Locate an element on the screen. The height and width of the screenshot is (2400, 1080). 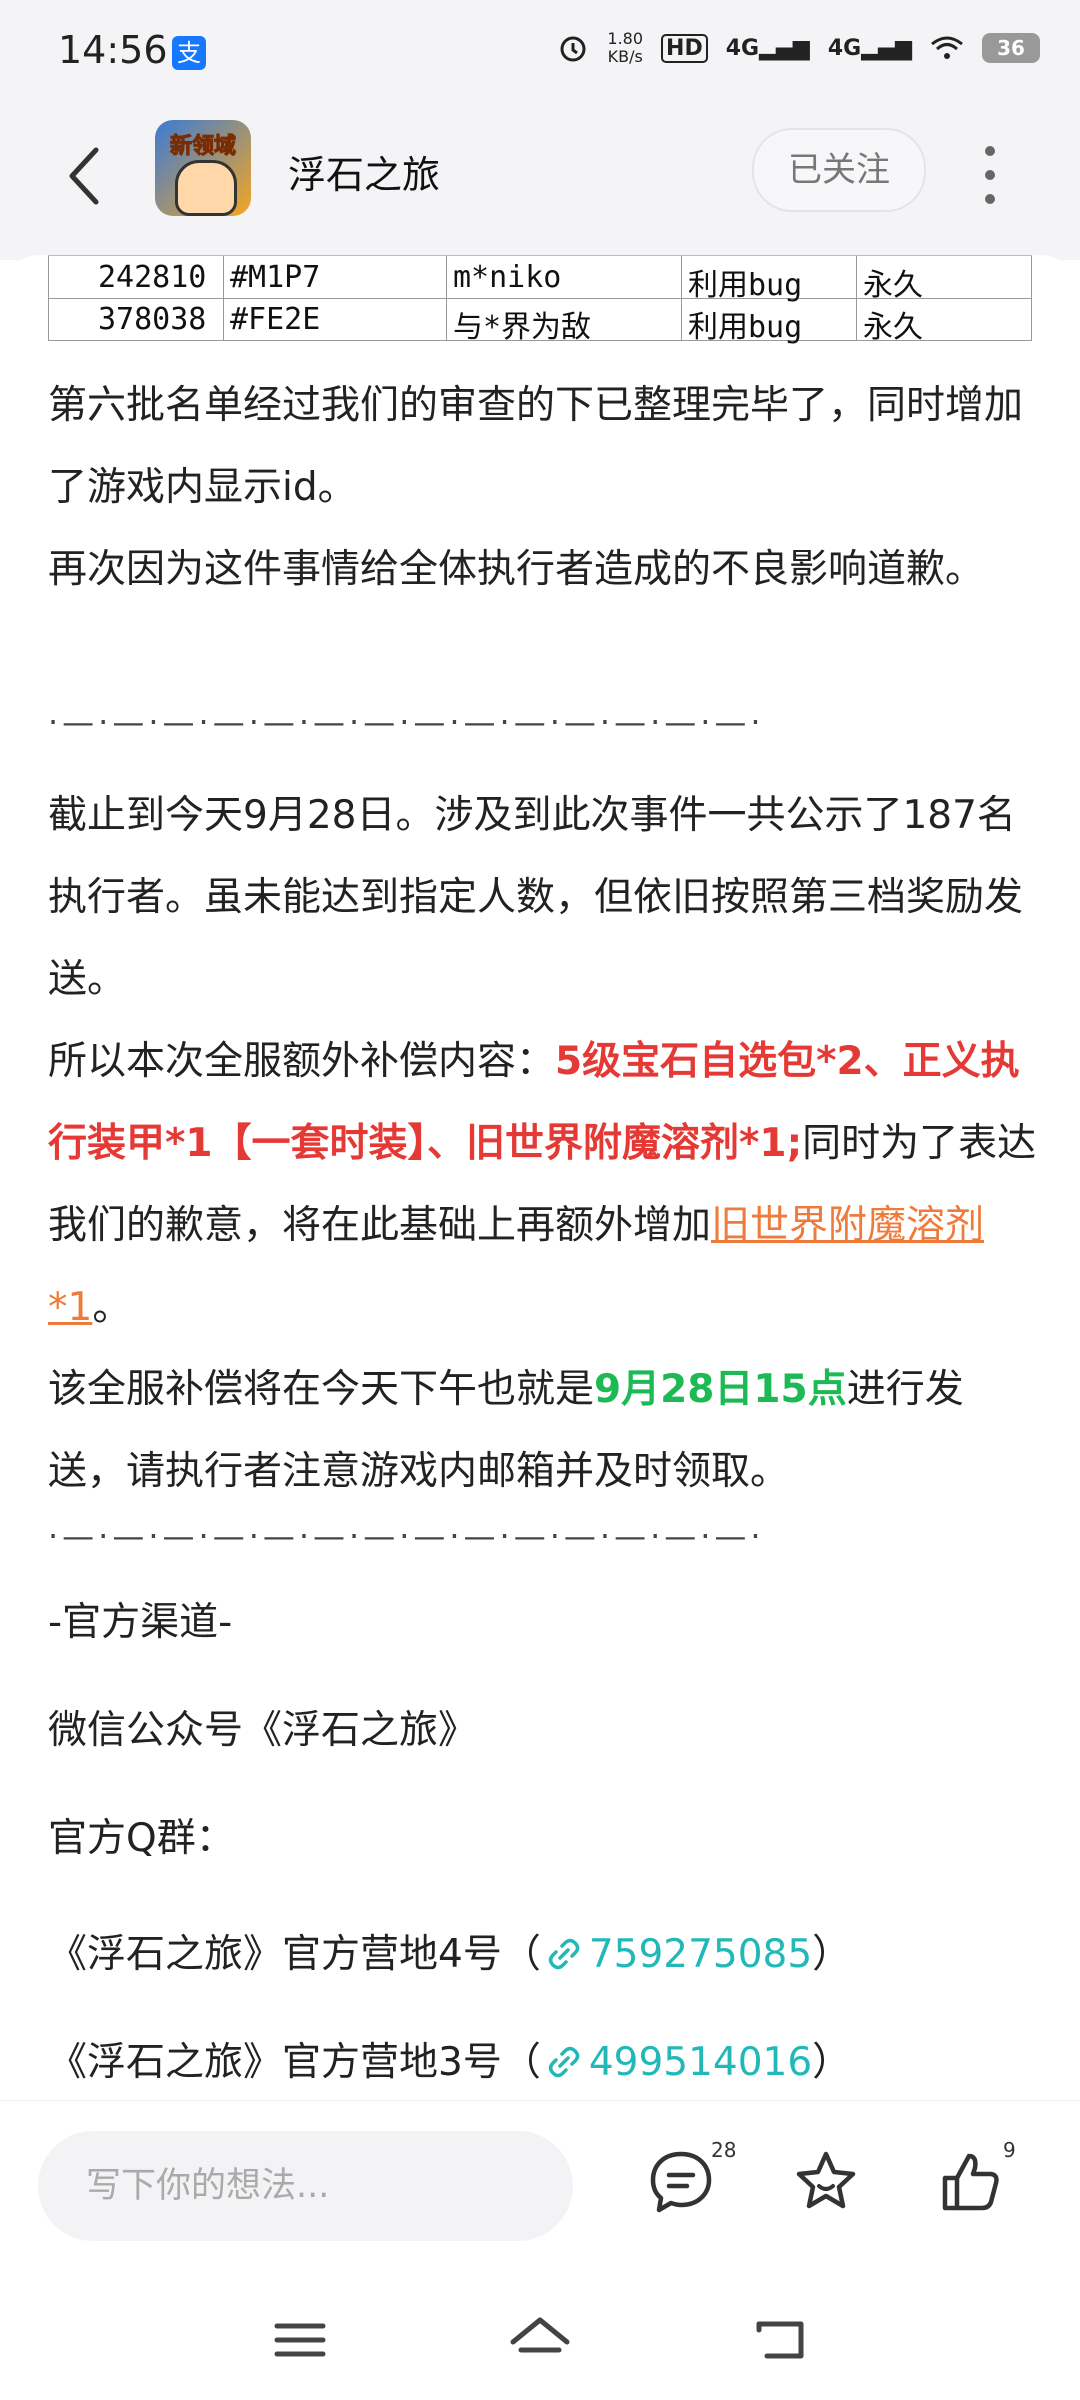
home-icon is located at coordinates (540, 2340).